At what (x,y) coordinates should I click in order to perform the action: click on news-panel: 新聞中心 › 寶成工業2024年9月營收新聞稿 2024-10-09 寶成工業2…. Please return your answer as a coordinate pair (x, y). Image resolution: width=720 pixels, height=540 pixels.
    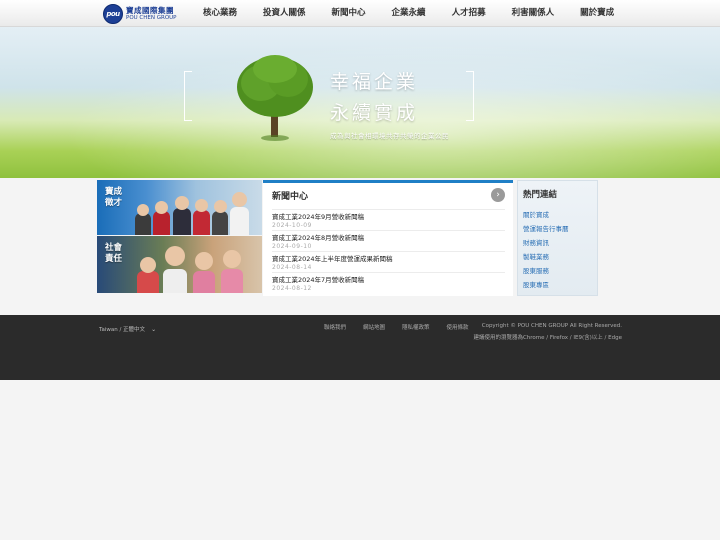
    Looking at the image, I should click on (388, 238).